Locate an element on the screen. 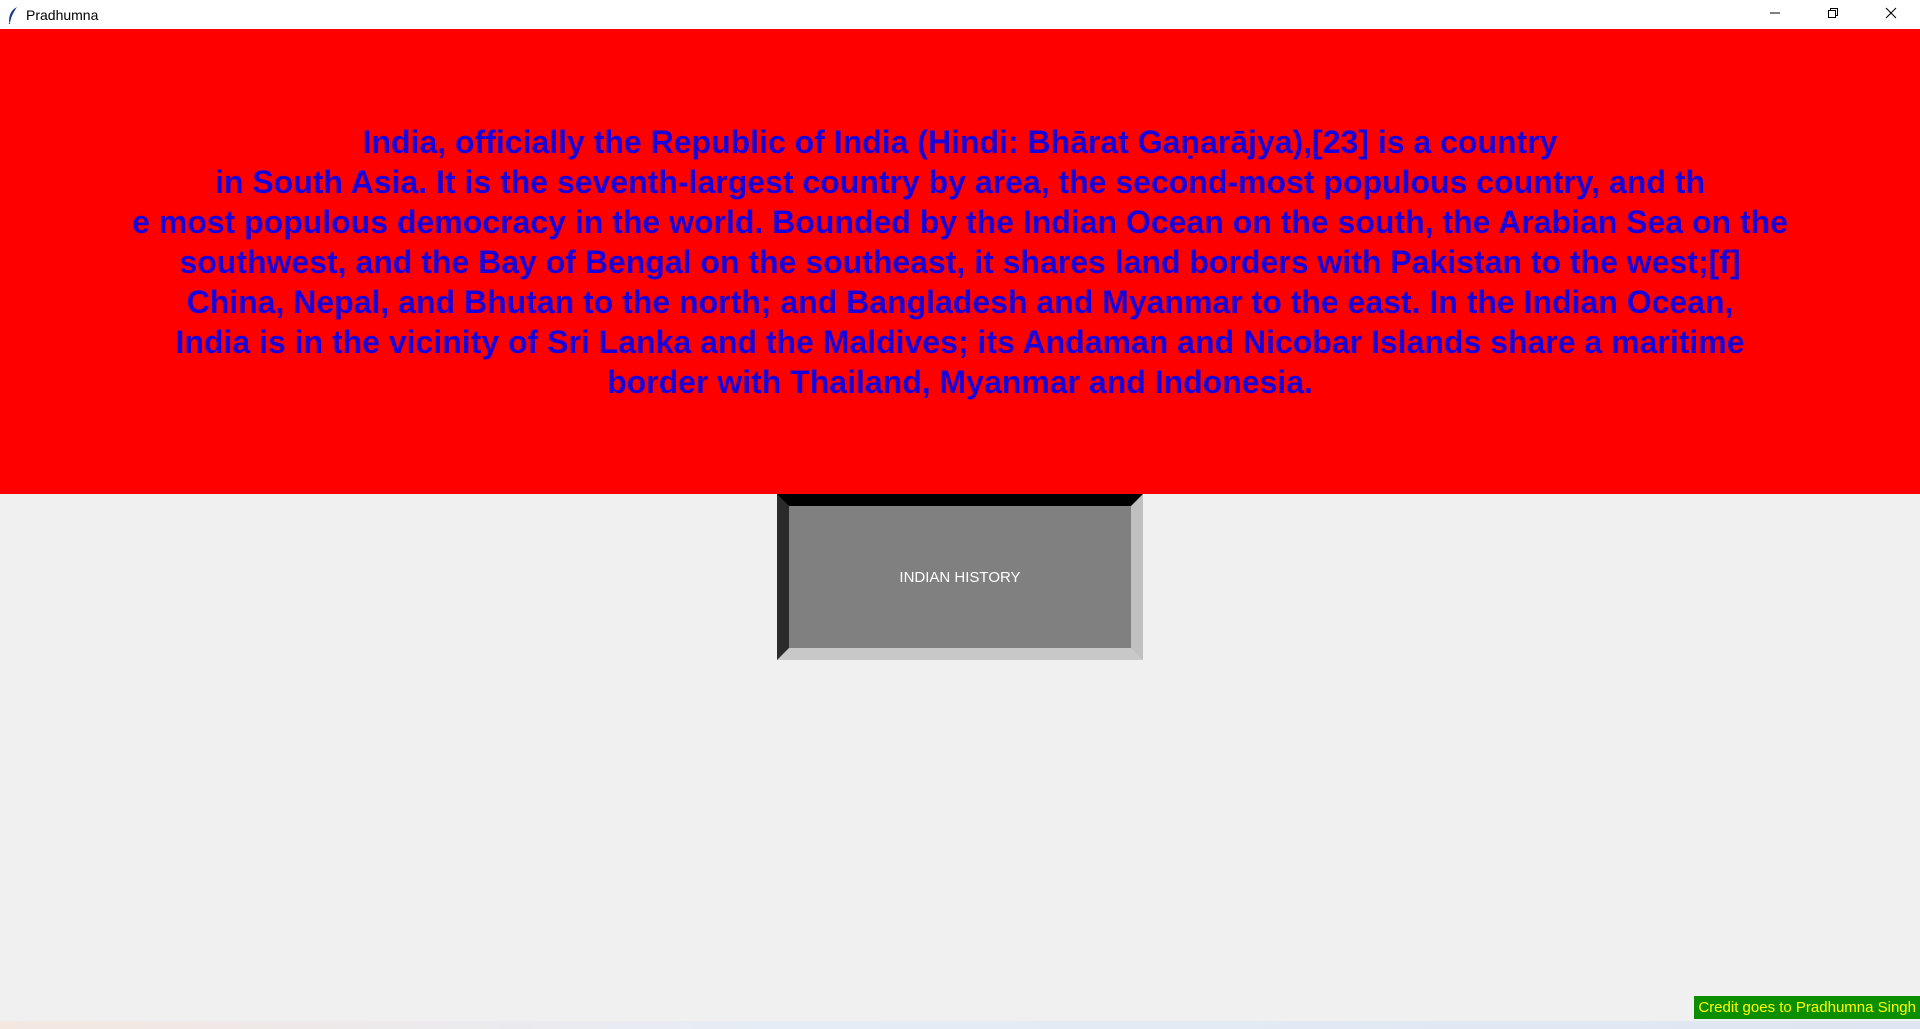 This screenshot has width=1920, height=1029. minimize-icon is located at coordinates (1775, 15).